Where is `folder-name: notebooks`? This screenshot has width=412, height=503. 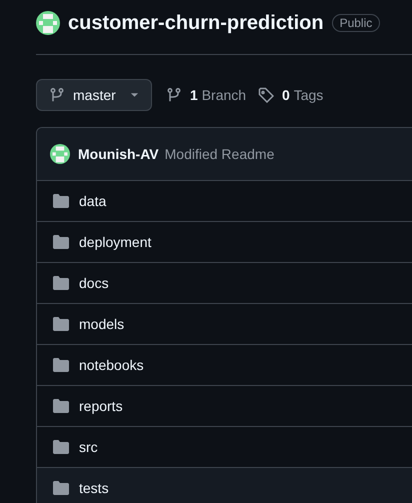
folder-name: notebooks is located at coordinates (111, 365).